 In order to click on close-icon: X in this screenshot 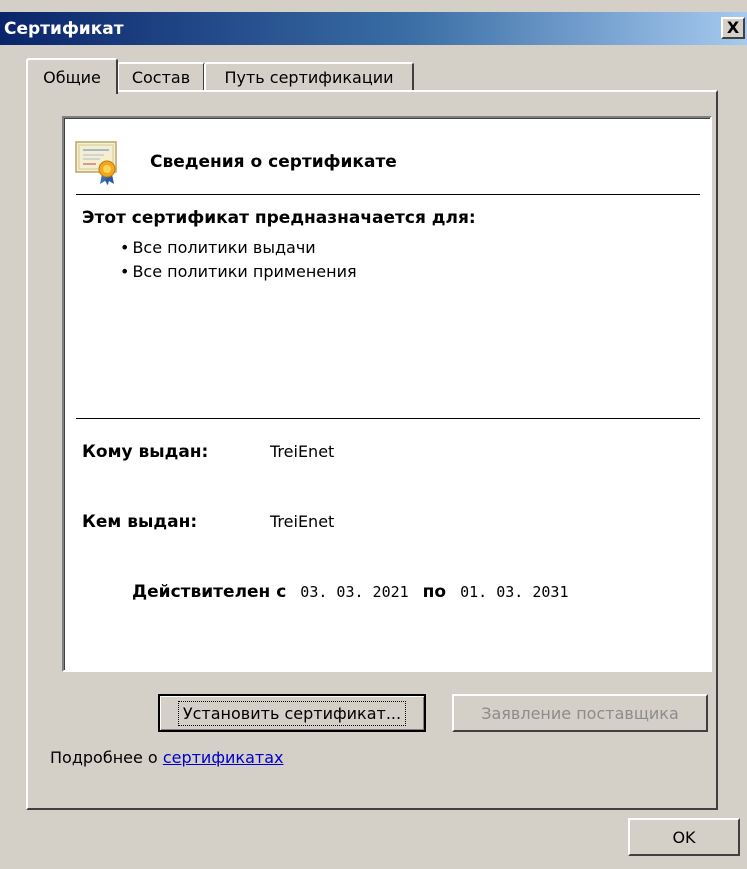, I will do `click(733, 27)`.